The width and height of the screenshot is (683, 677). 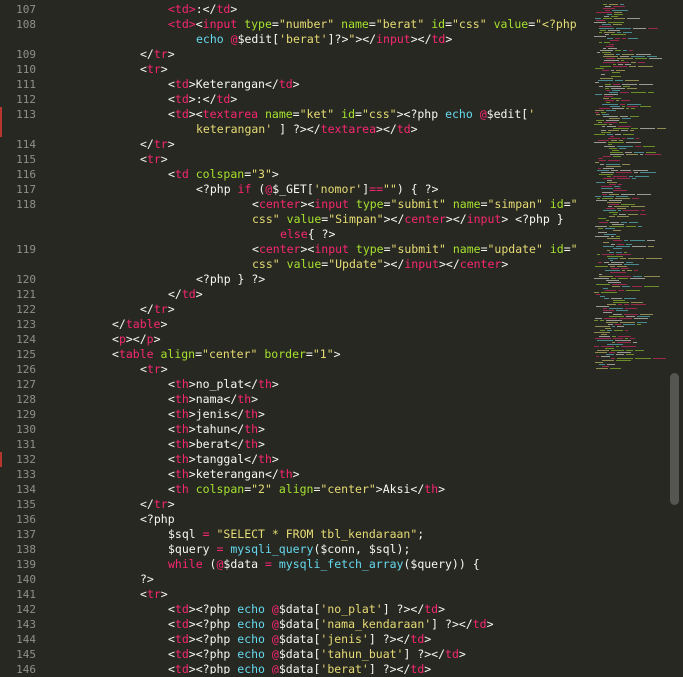 What do you see at coordinates (324, 39) in the screenshot?
I see `code-line: echo @$edit['berat']?>"></input></td>` at bounding box center [324, 39].